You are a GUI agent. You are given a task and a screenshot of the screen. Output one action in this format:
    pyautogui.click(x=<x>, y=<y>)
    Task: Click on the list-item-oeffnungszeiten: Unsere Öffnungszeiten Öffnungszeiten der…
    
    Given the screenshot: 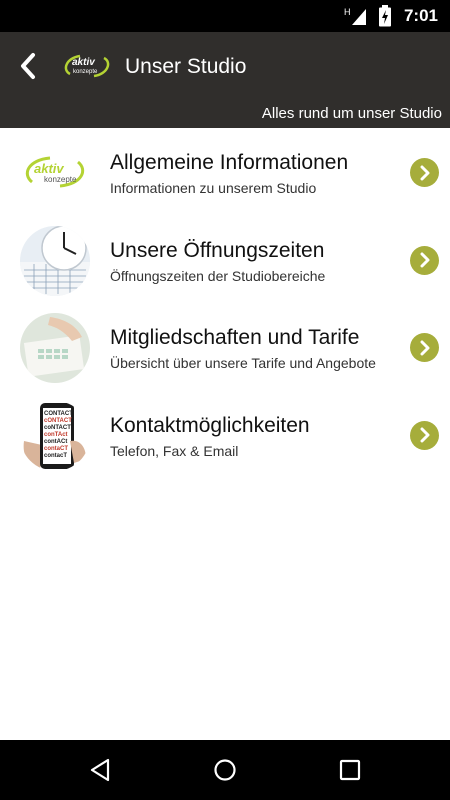 What is the action you would take?
    pyautogui.click(x=225, y=260)
    